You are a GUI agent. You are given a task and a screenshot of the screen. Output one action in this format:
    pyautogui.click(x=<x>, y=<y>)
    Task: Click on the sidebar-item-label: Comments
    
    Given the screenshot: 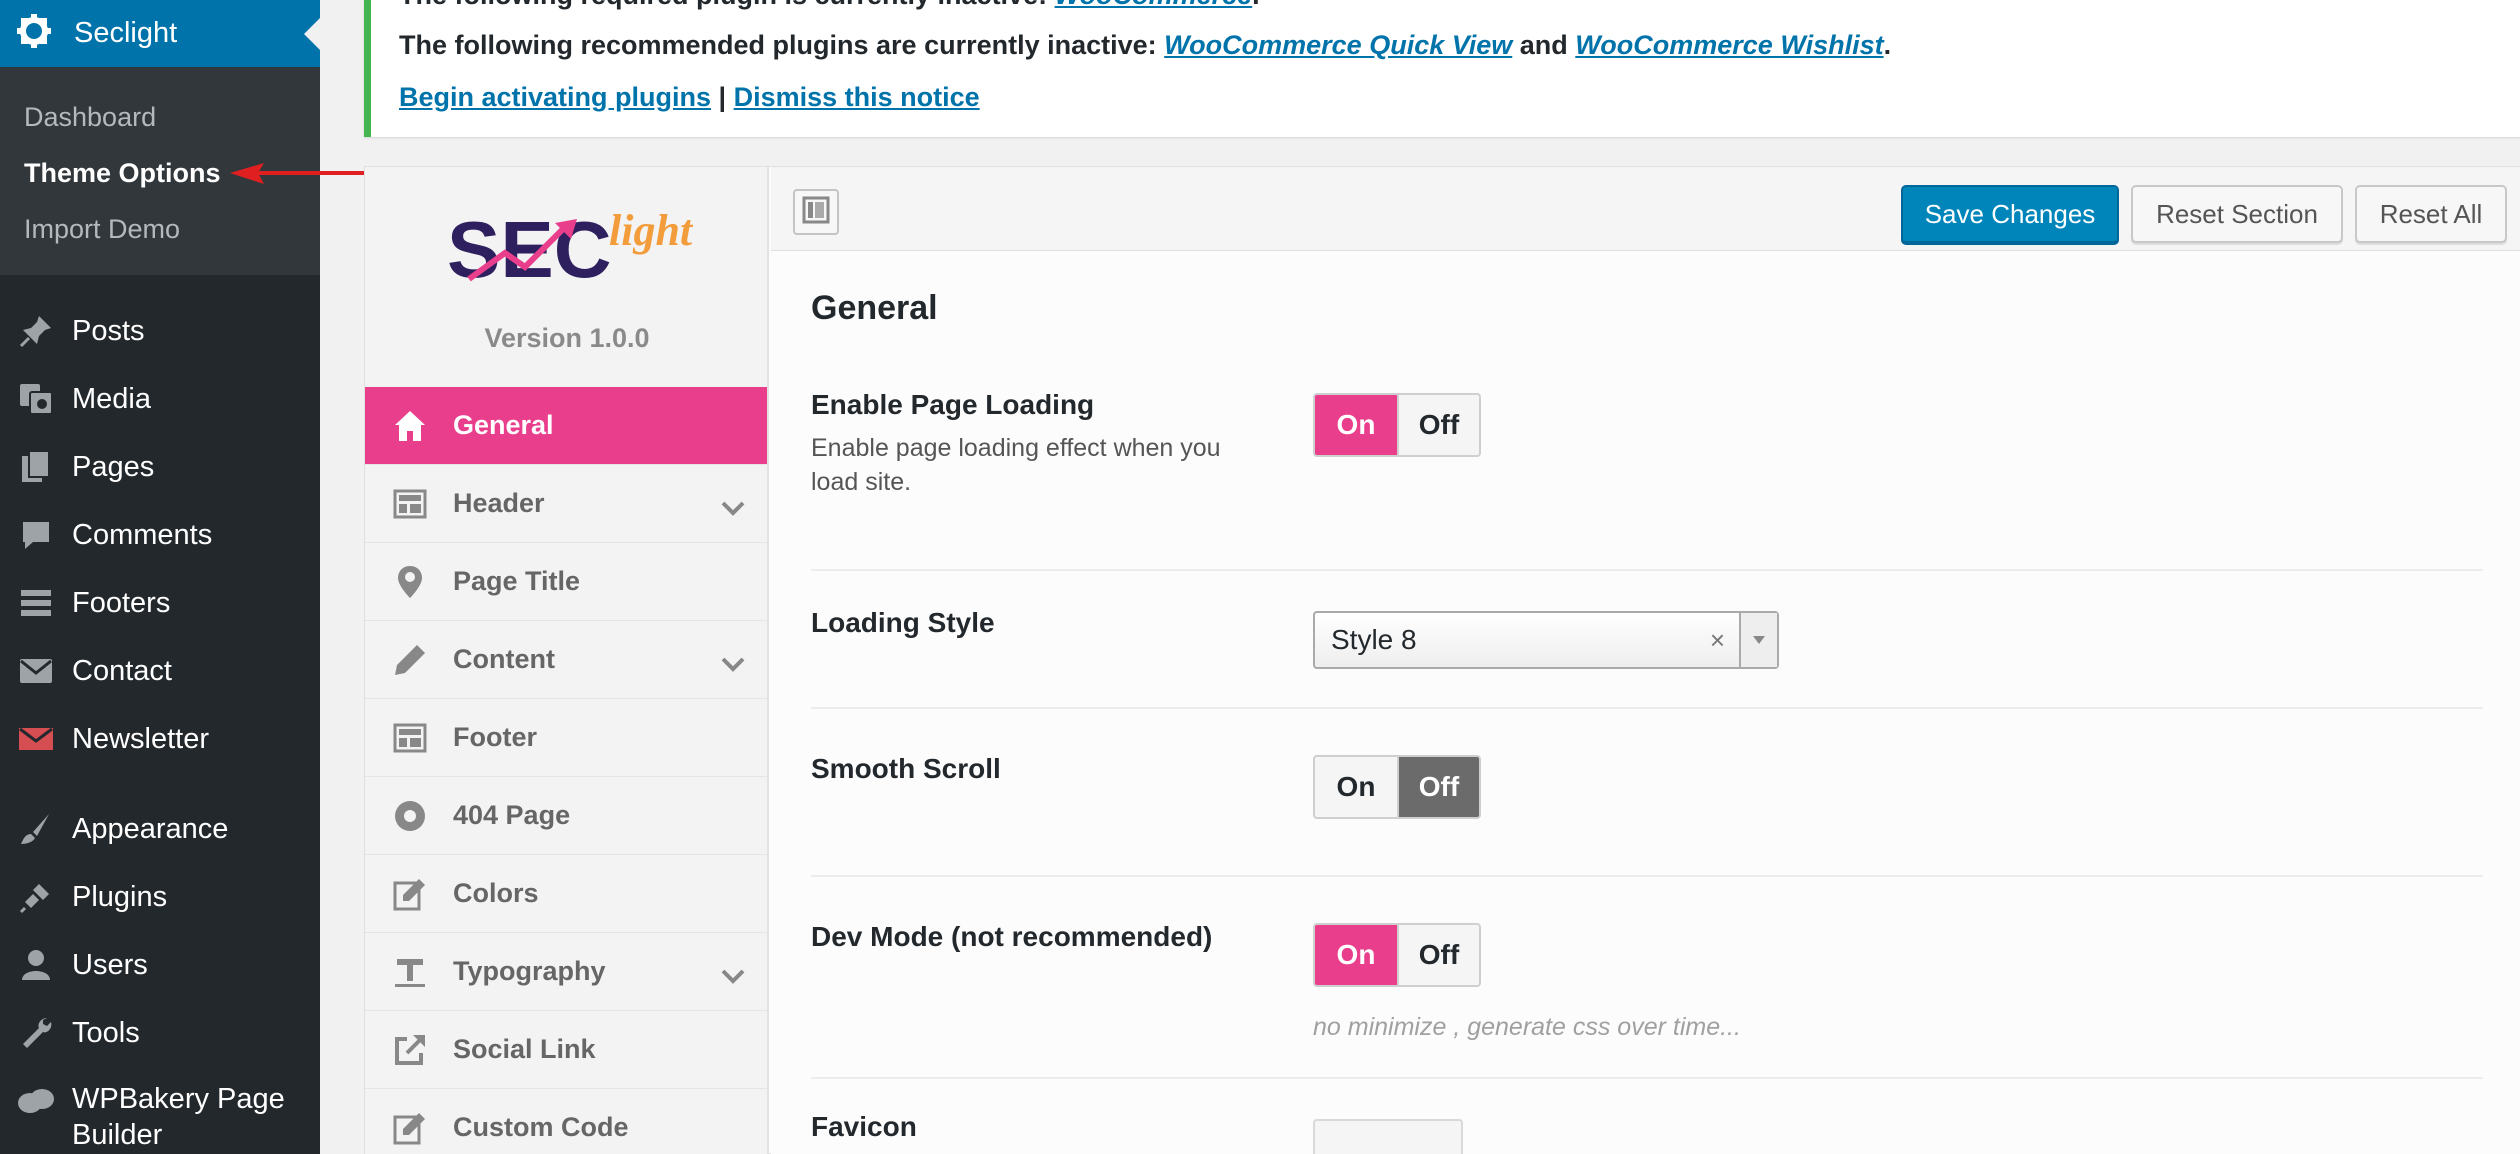 What is the action you would take?
    pyautogui.click(x=142, y=534)
    